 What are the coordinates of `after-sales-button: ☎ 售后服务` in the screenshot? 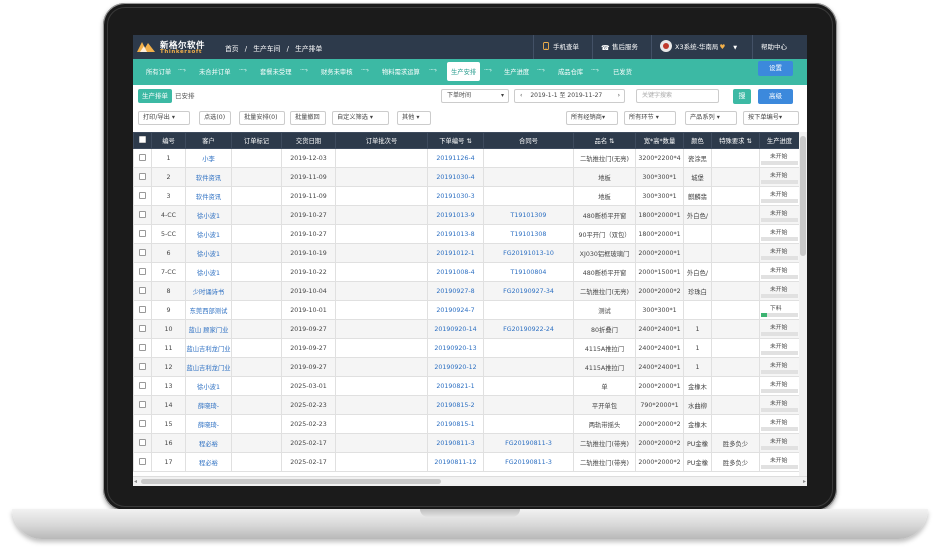 It's located at (621, 47).